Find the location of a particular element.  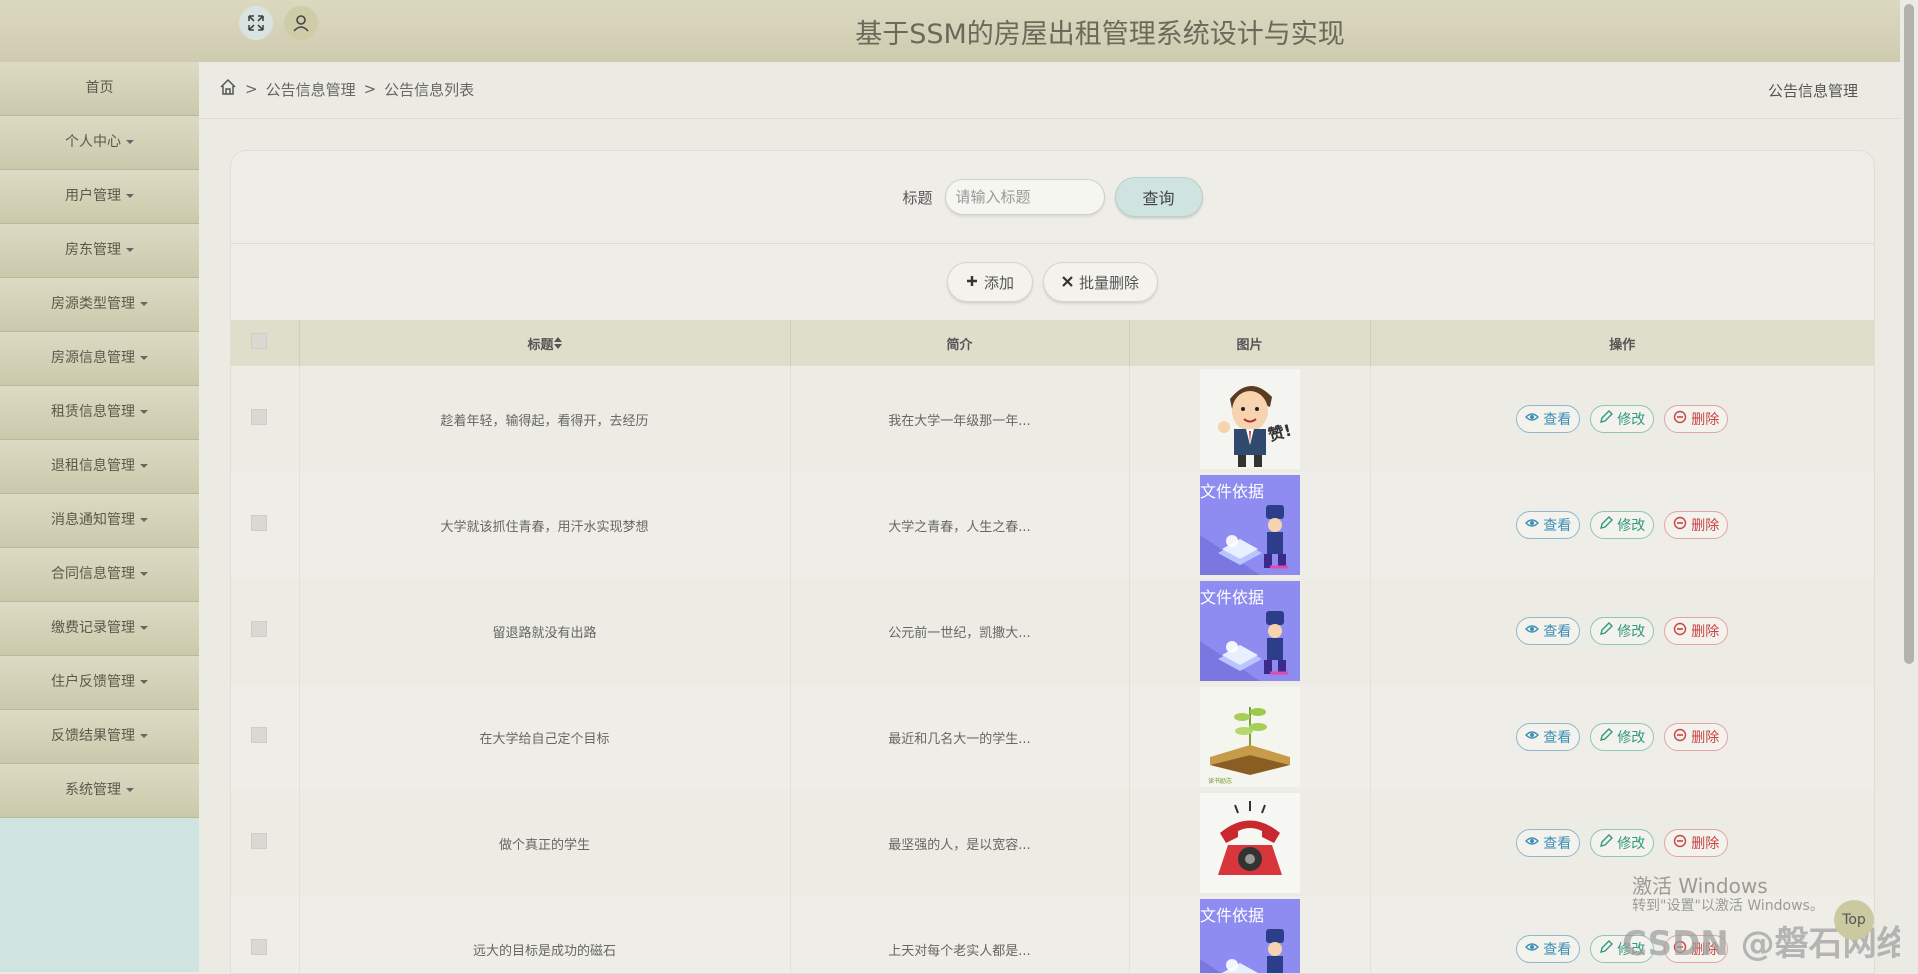

sidebar-item-3: 房东管理 is located at coordinates (99, 251).